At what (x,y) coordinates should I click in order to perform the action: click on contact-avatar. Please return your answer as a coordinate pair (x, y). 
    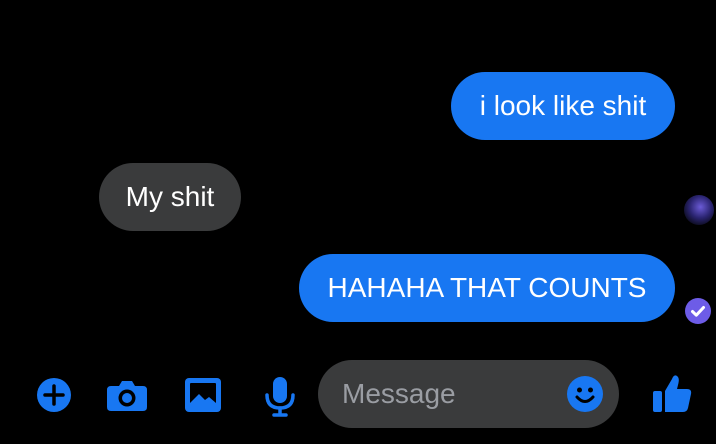
    Looking at the image, I should click on (699, 210).